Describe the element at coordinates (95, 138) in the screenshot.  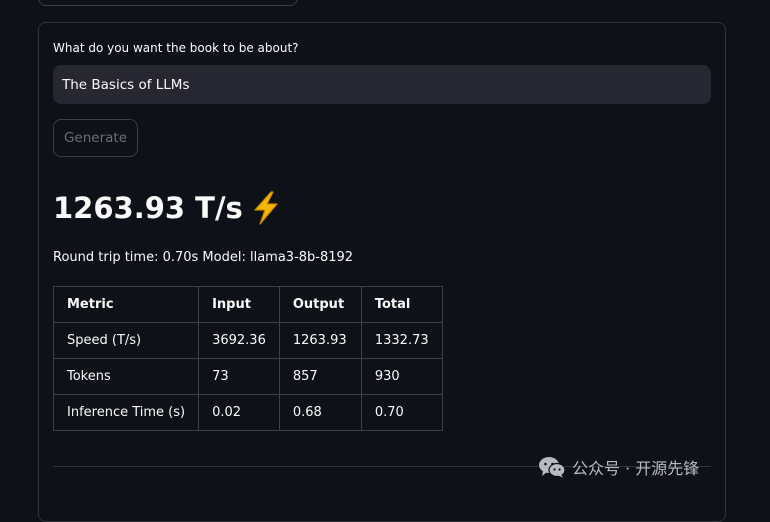
I see `generate-button: Generate` at that location.